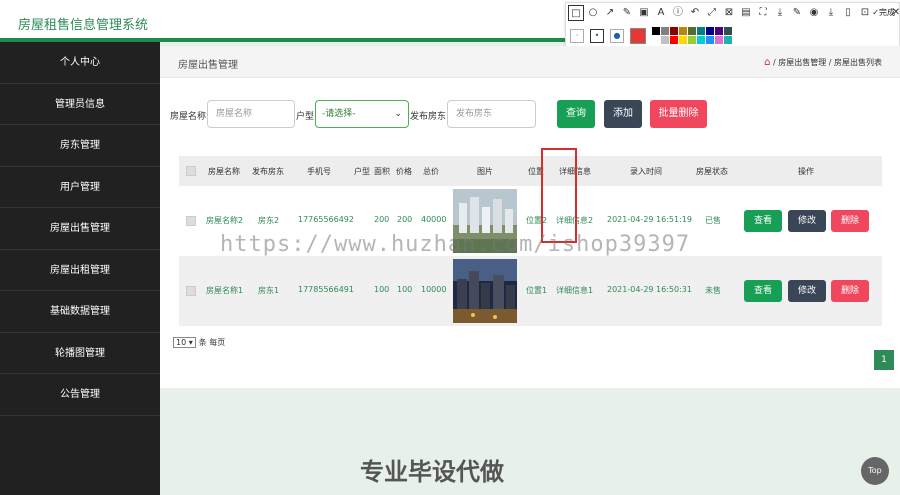 This screenshot has width=900, height=495. I want to click on page-number-button: 1, so click(884, 360).